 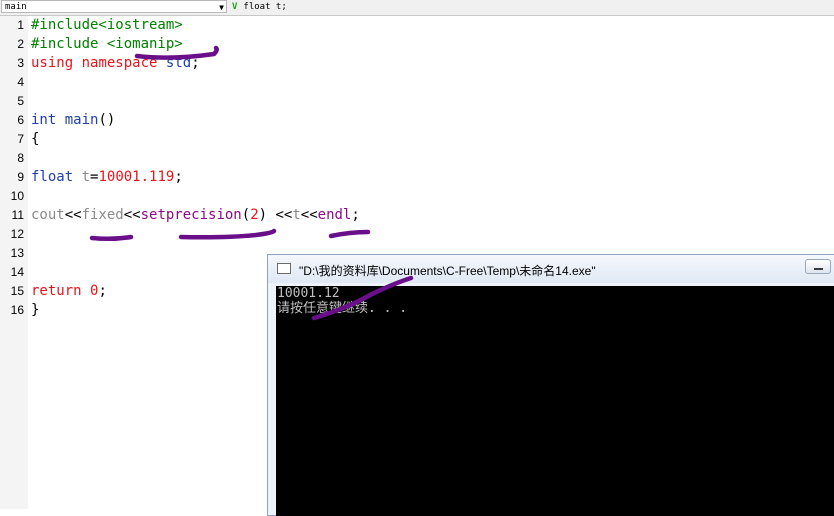 I want to click on code-token: #include<iostream>, so click(x=107, y=25).